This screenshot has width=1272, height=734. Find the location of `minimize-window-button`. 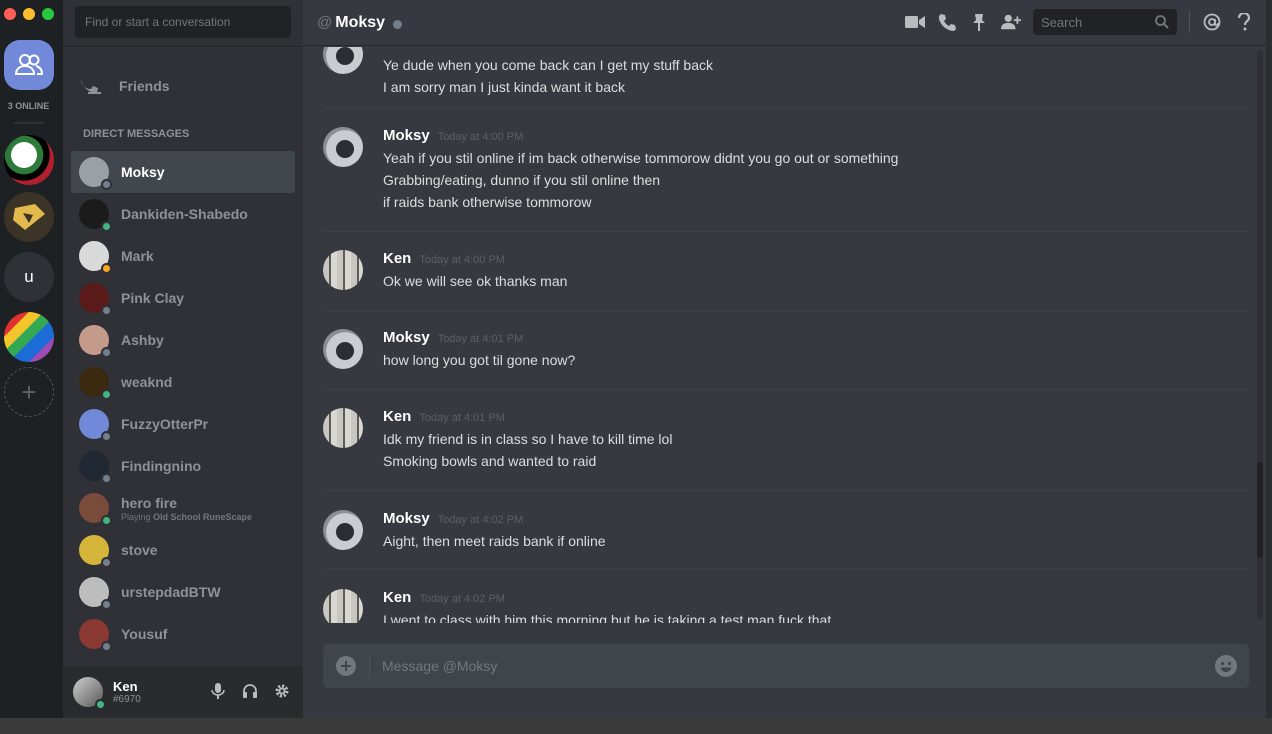

minimize-window-button is located at coordinates (29, 14).